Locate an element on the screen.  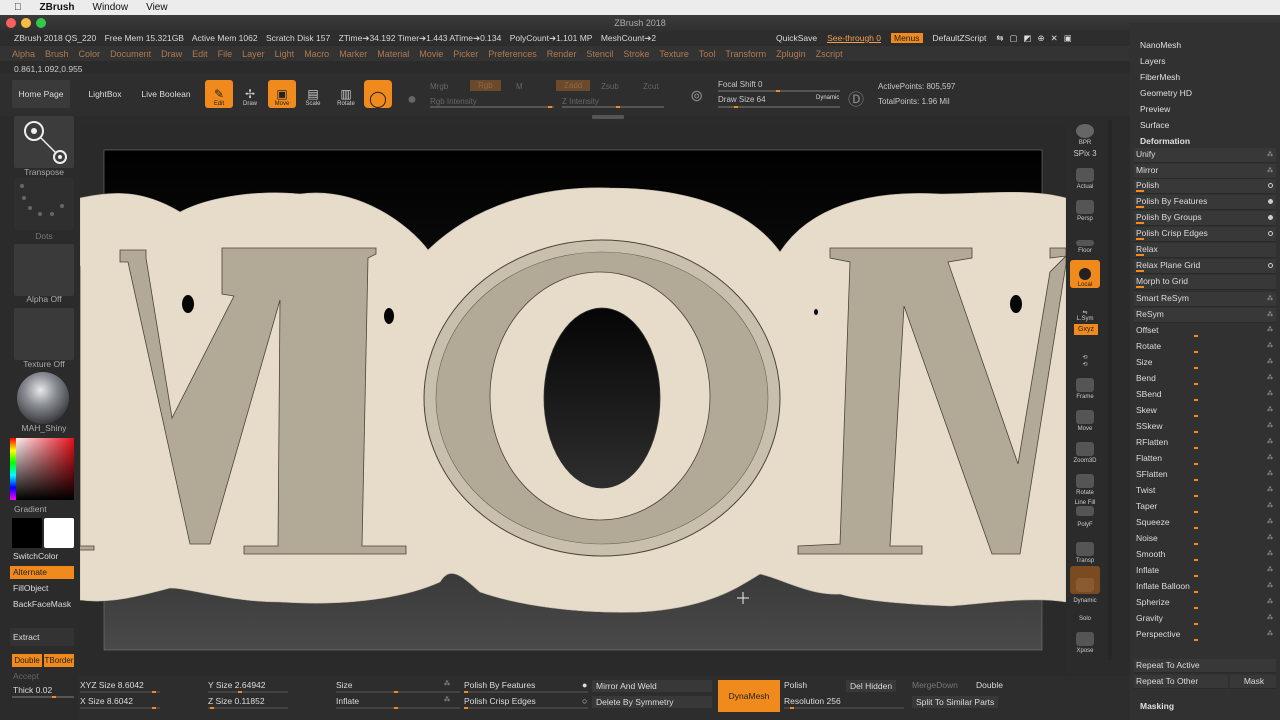
zadd-toggle: Zadd is located at coordinates (573, 85).